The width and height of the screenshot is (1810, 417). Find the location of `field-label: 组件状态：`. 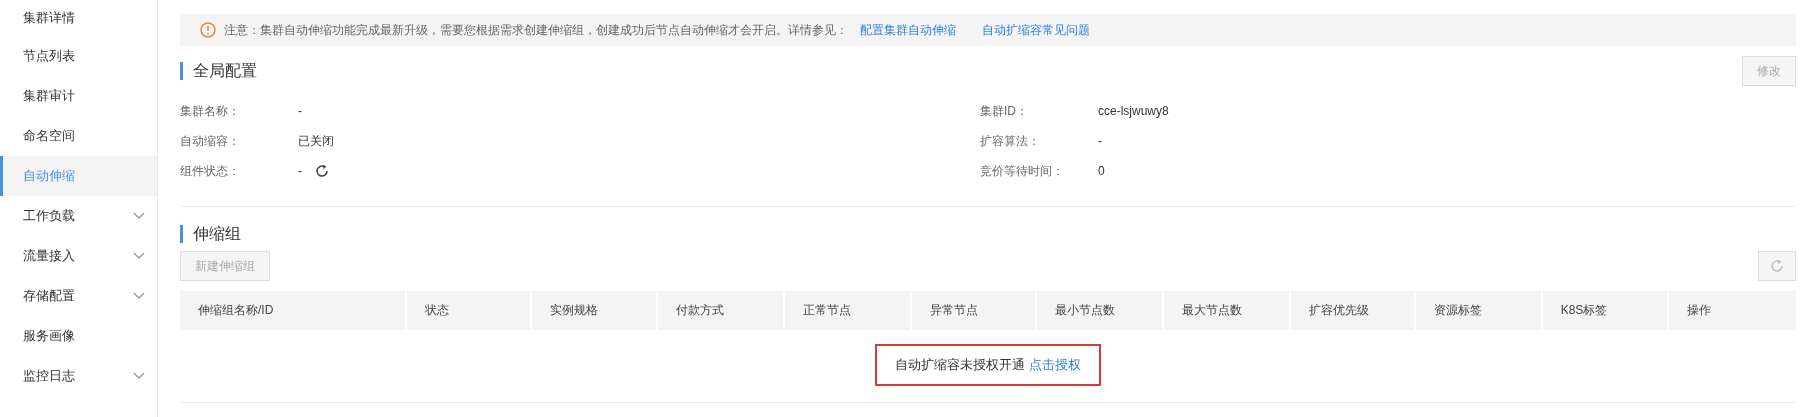

field-label: 组件状态： is located at coordinates (210, 171).